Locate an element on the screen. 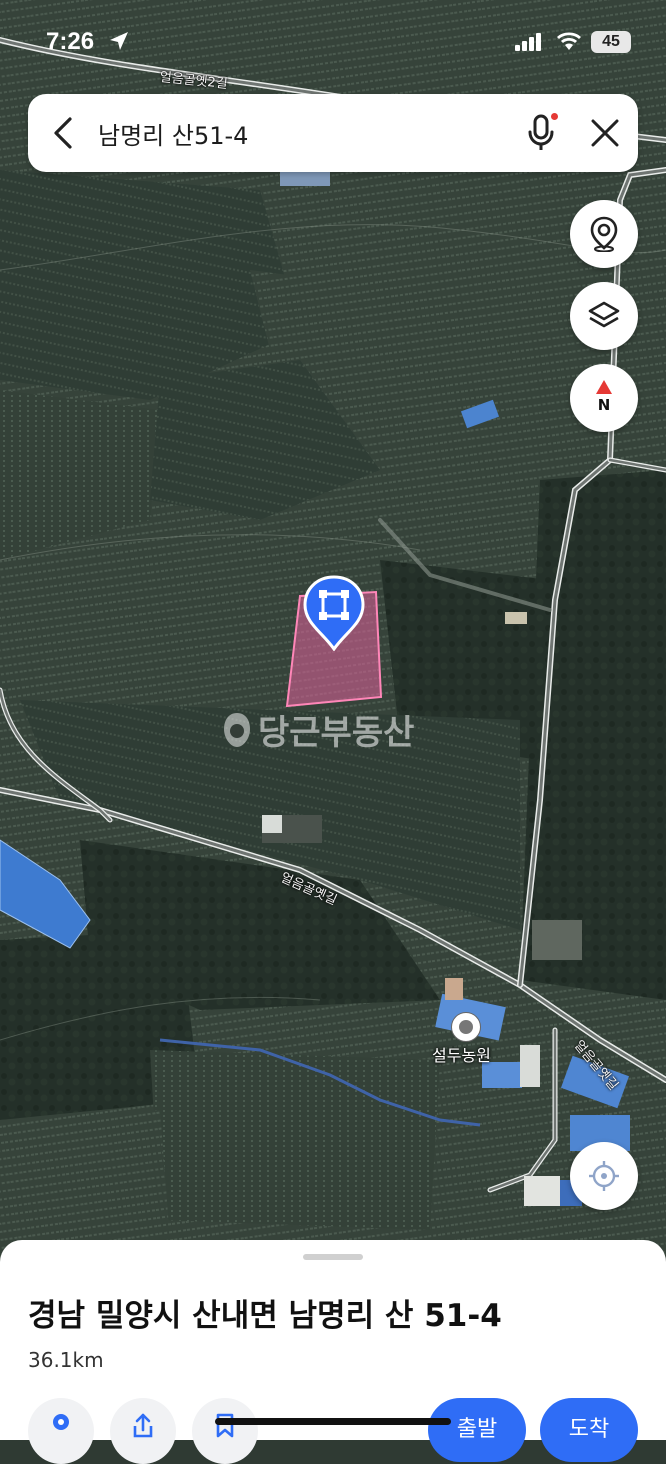  back-button is located at coordinates (63, 133).